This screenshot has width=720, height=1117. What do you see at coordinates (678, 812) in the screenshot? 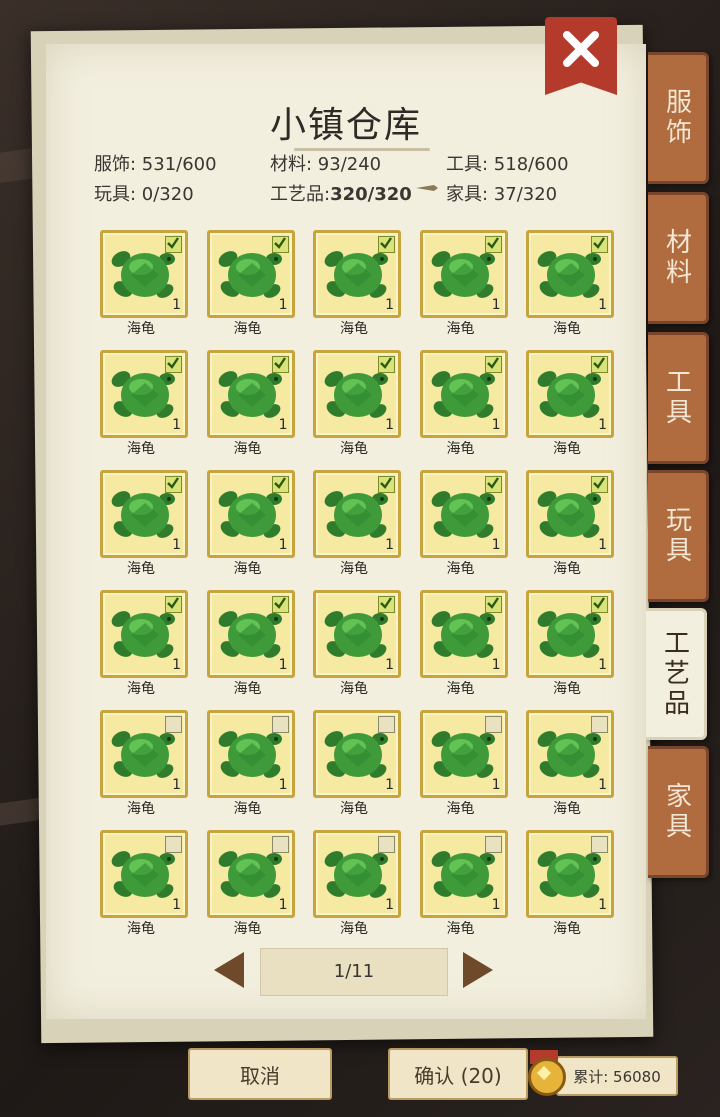
I see `tab-furniture: 家具` at bounding box center [678, 812].